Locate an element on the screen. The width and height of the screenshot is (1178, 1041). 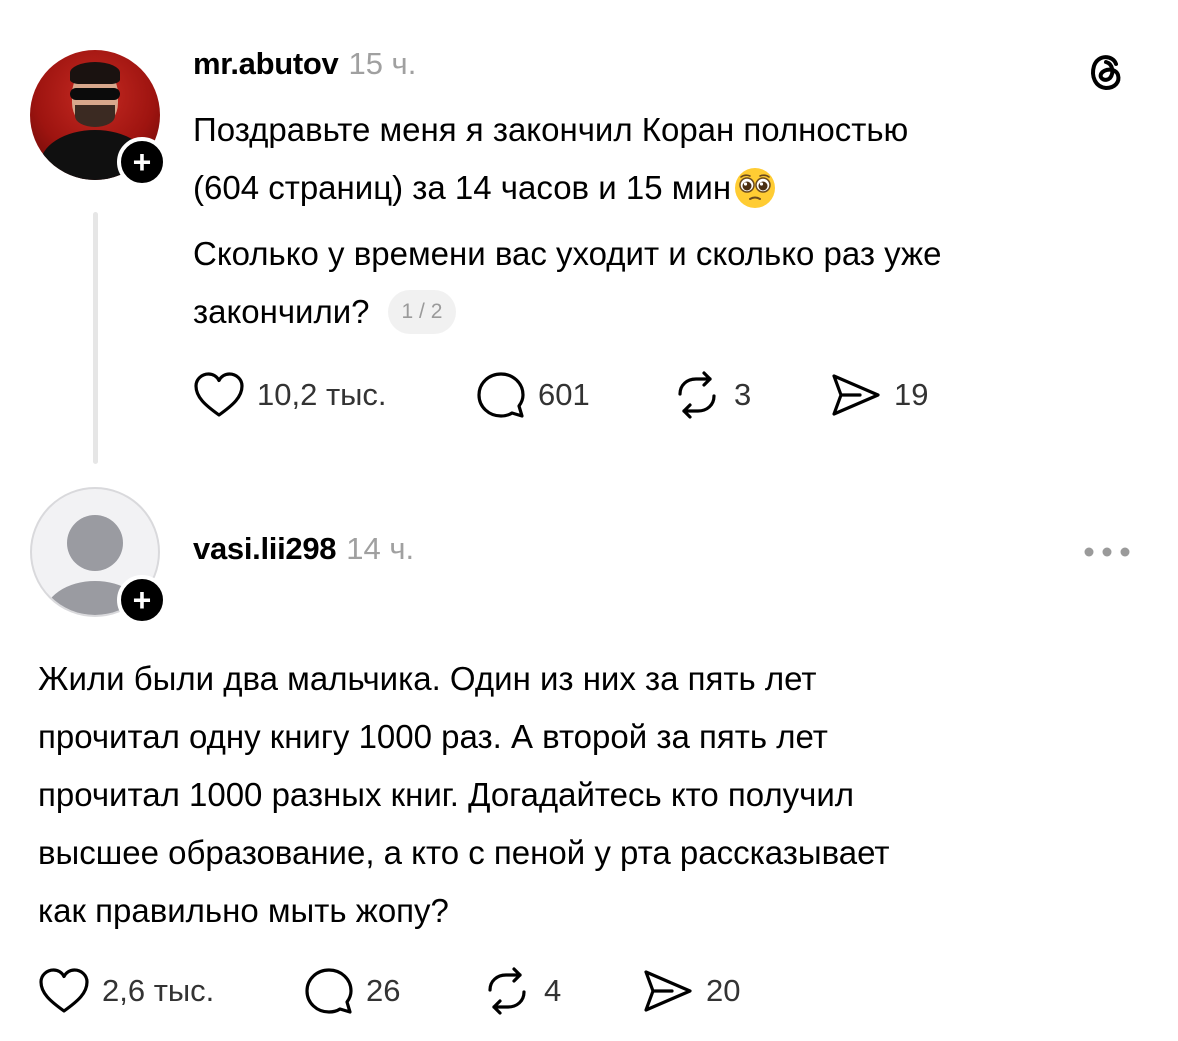
post-header: mr.abutov 15 ч. is located at coordinates (304, 66).